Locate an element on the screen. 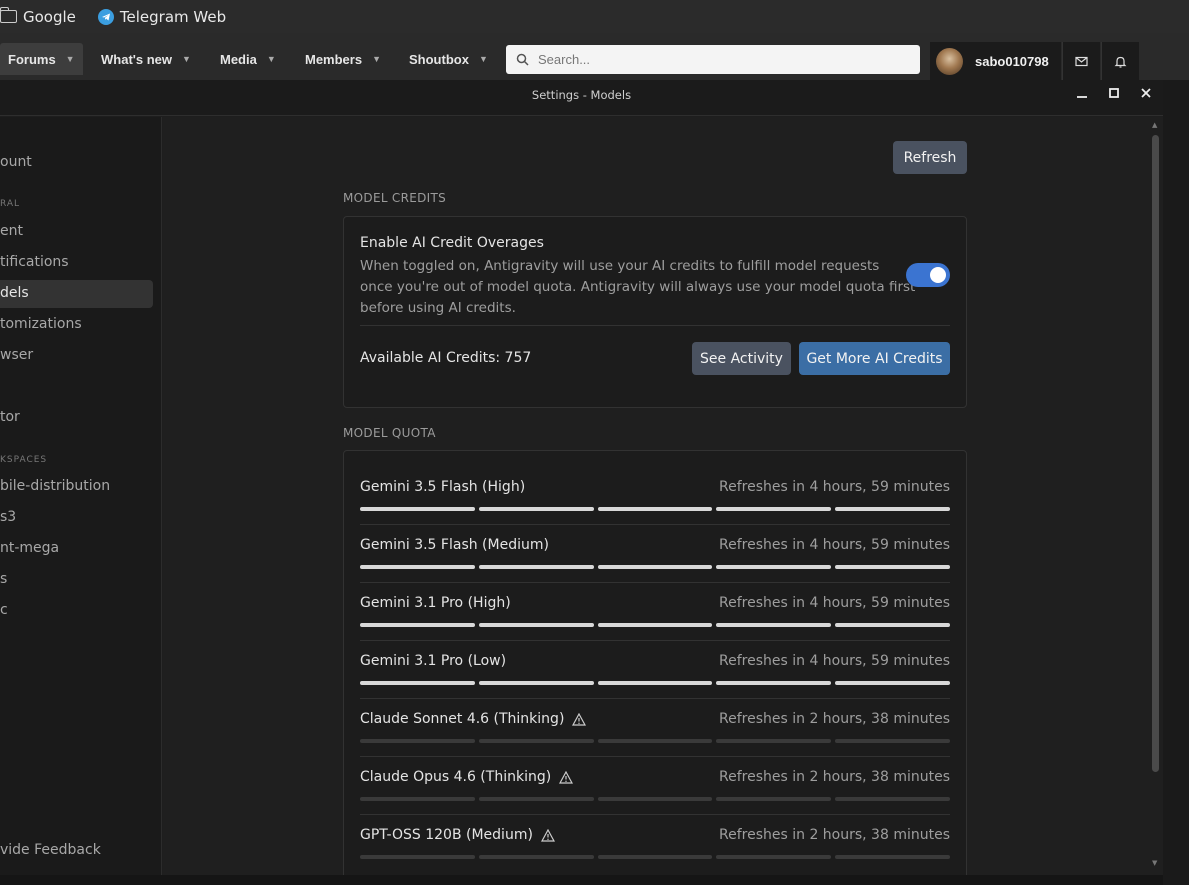 The image size is (1189, 885). sidebar-item-workspace: c is located at coordinates (4, 610).